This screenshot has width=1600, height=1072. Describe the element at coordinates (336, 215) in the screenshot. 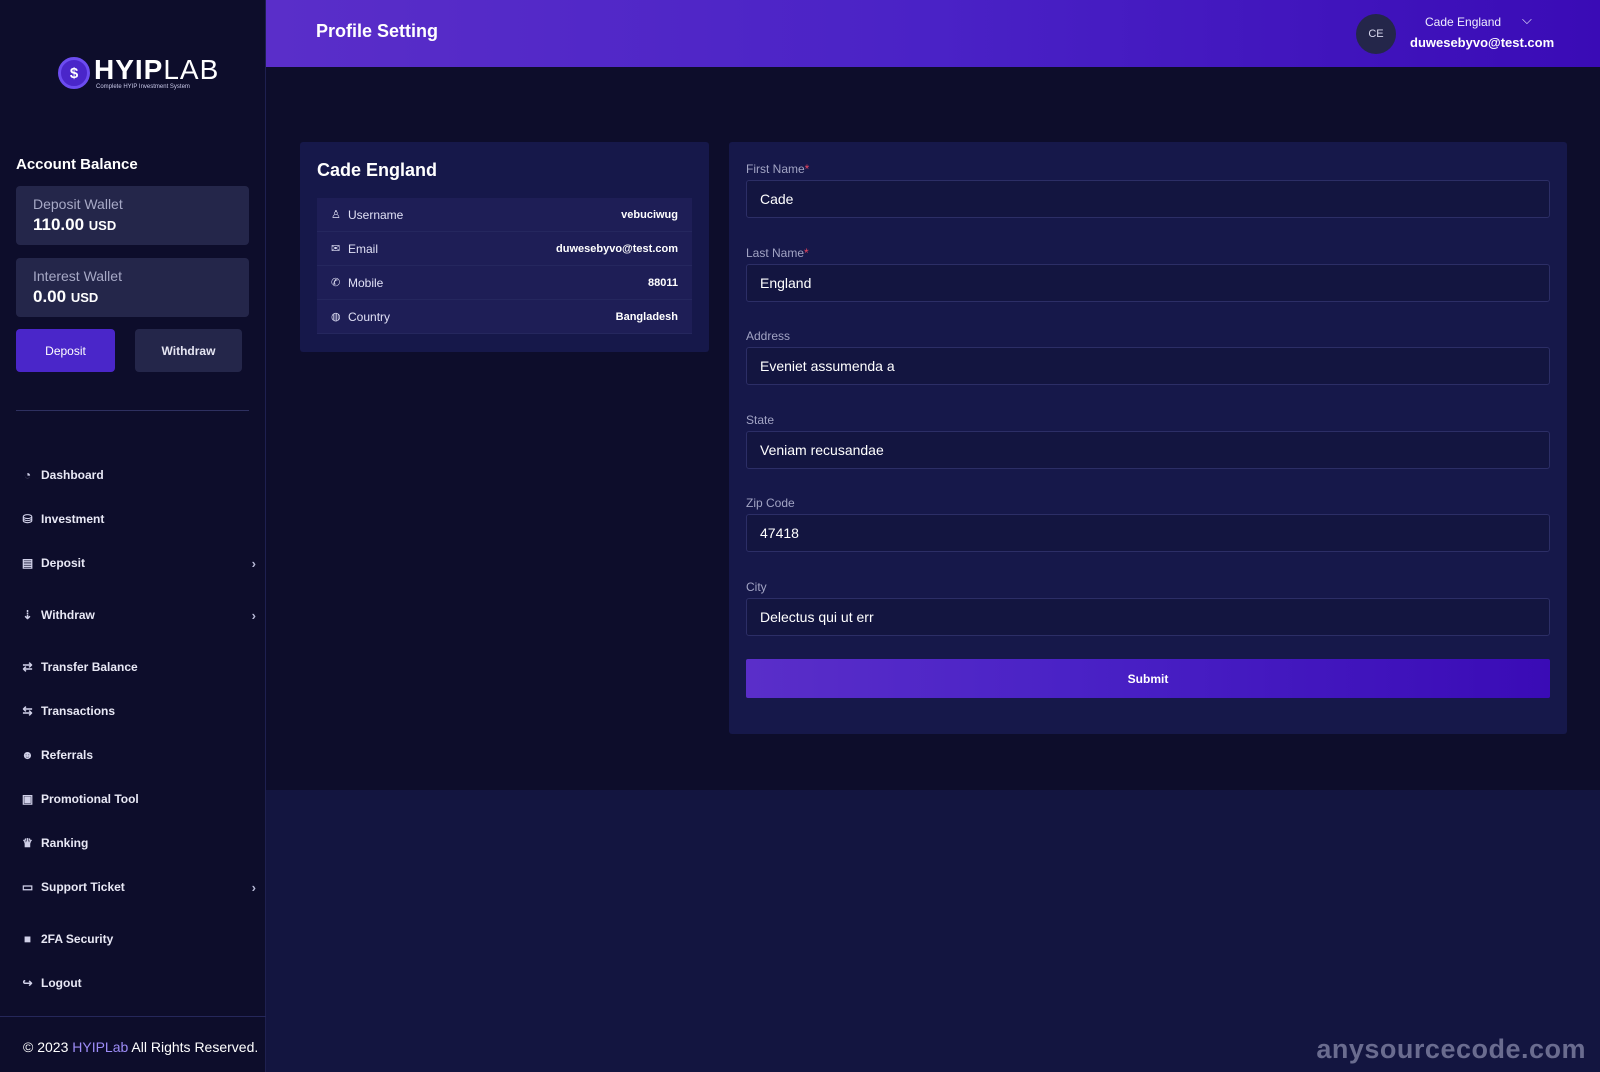

I see `user-icon: ♙` at that location.